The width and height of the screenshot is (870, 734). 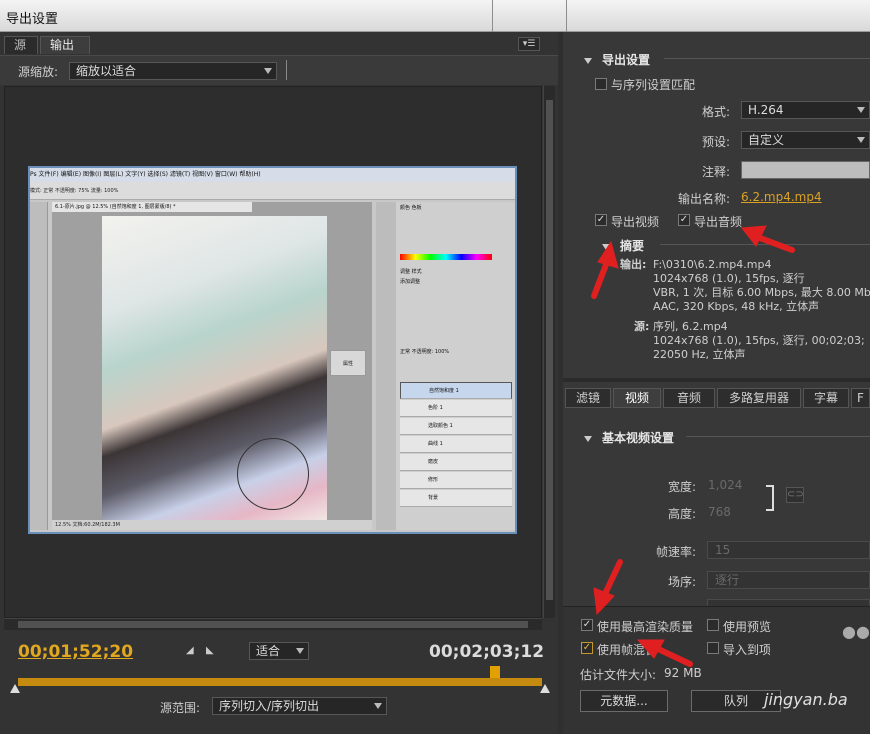 What do you see at coordinates (693, 446) in the screenshot?
I see `annotation-arrows` at bounding box center [693, 446].